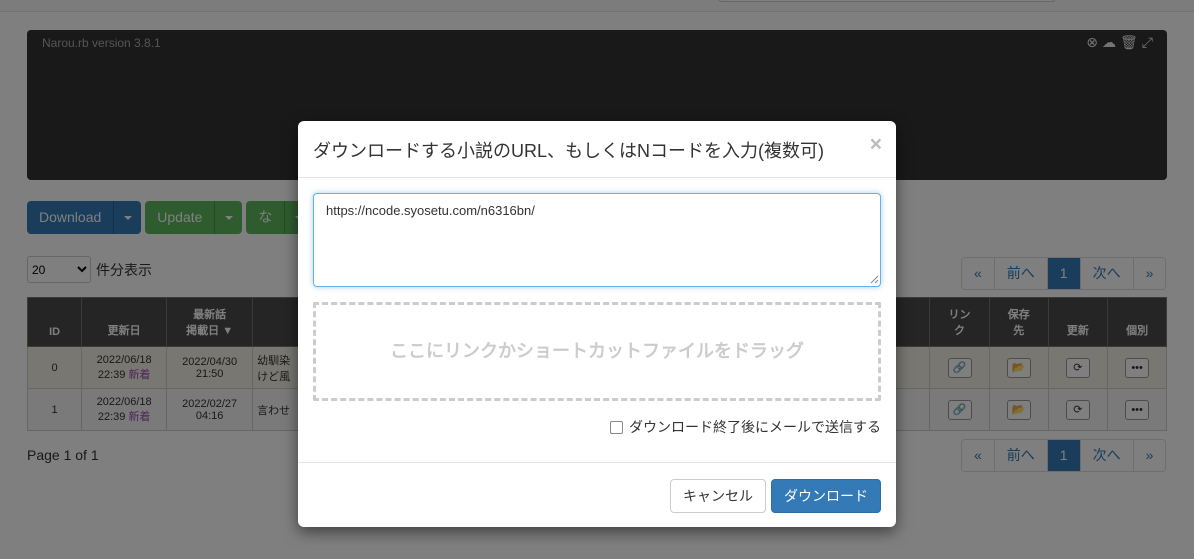 This screenshot has width=1194, height=559. What do you see at coordinates (597, 240) in the screenshot?
I see `url-input: https://ncode.syosetu.com/n6316bn/` at bounding box center [597, 240].